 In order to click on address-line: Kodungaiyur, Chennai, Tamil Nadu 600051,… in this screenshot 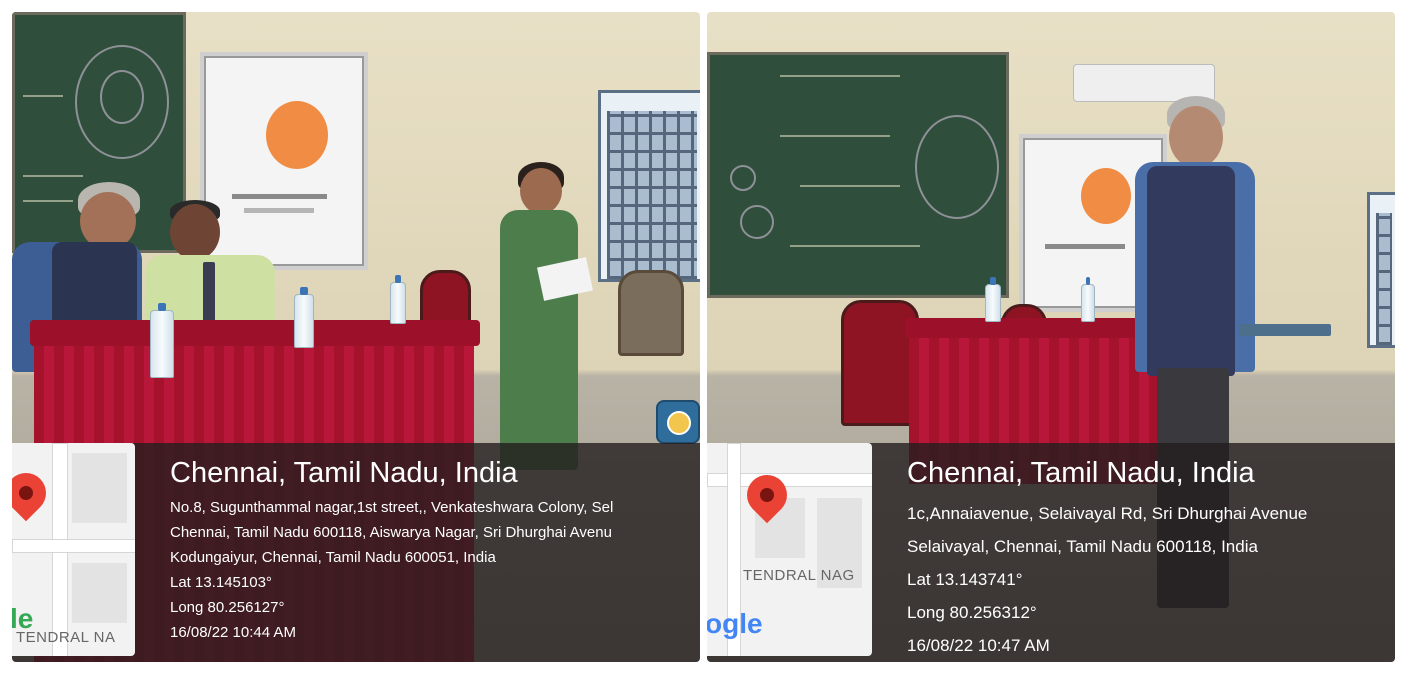, I will do `click(333, 557)`.